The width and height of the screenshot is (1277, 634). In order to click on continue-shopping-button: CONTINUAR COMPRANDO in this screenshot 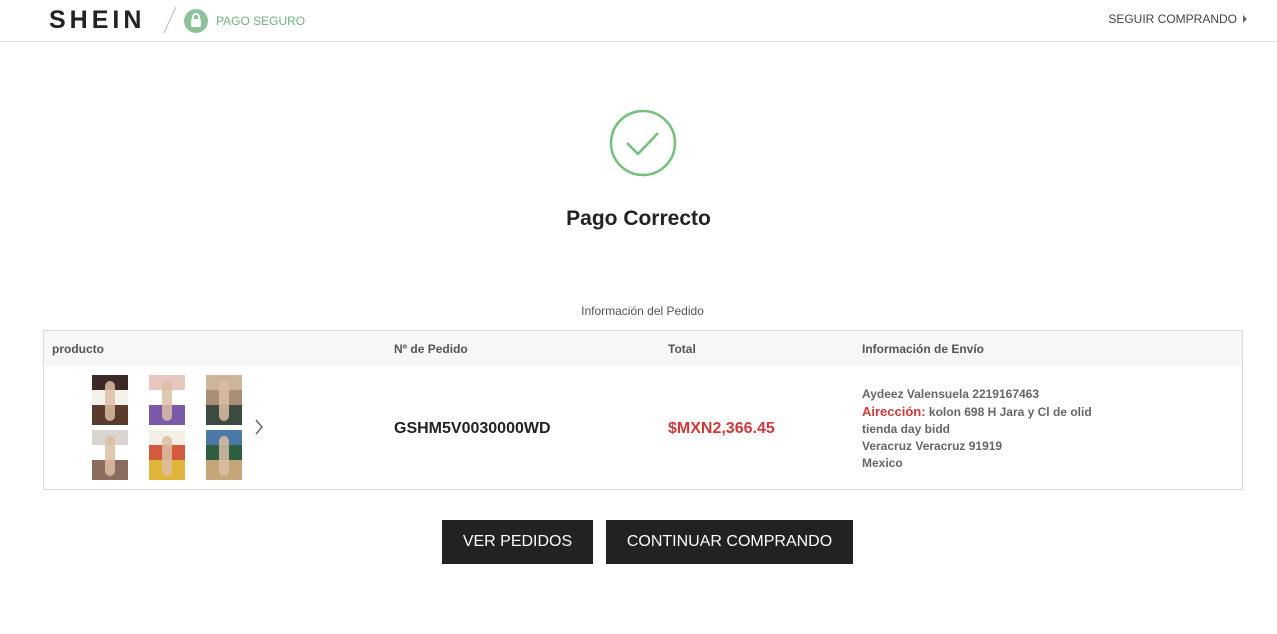, I will do `click(729, 542)`.